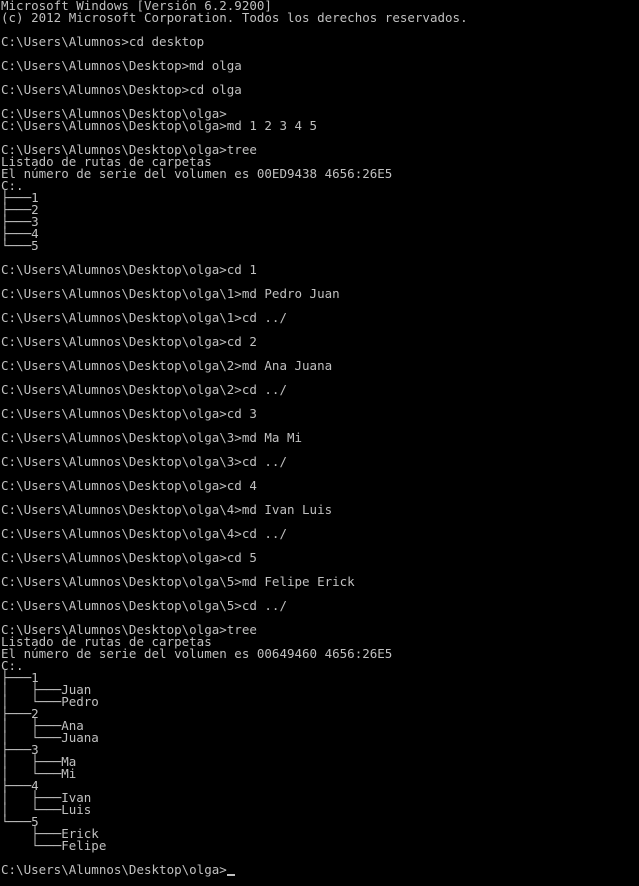 This screenshot has width=639, height=886. Describe the element at coordinates (144, 533) in the screenshot. I see `console-line: C:\Users\Alumnos\Desktop\olga\4>cd ../` at that location.